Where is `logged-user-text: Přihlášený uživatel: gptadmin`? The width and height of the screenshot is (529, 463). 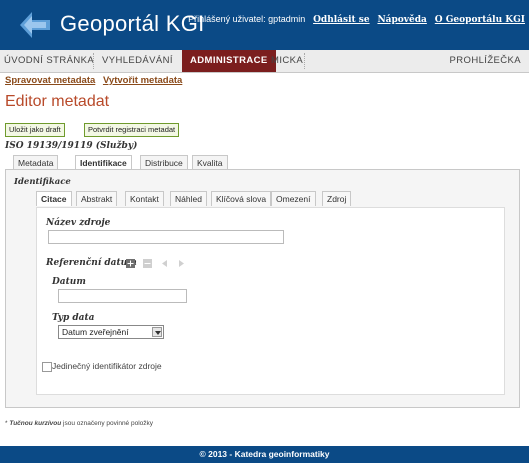
logged-user-text: Přihlášený uživatel: gptadmin is located at coordinates (247, 19).